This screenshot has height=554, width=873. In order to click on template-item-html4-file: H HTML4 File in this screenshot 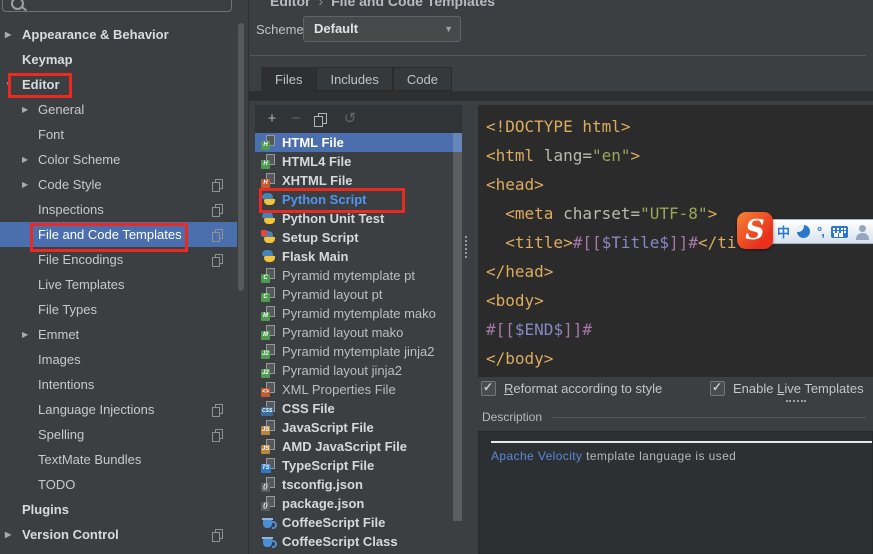, I will do `click(358, 161)`.